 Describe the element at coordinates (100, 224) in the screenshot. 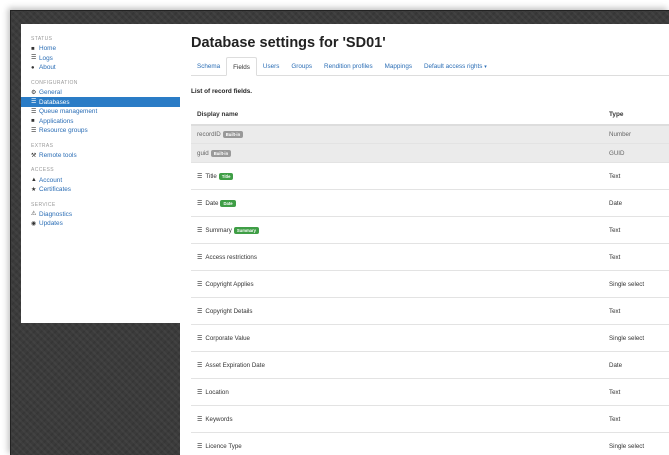

I see `sidebar-item-updates: ◉ Updates` at that location.